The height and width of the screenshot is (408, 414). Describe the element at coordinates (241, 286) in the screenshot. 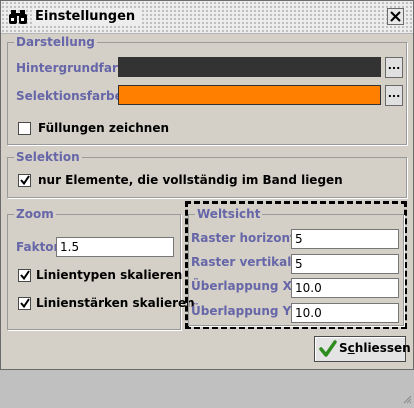

I see `overlap-x-label: Überlappung X` at that location.